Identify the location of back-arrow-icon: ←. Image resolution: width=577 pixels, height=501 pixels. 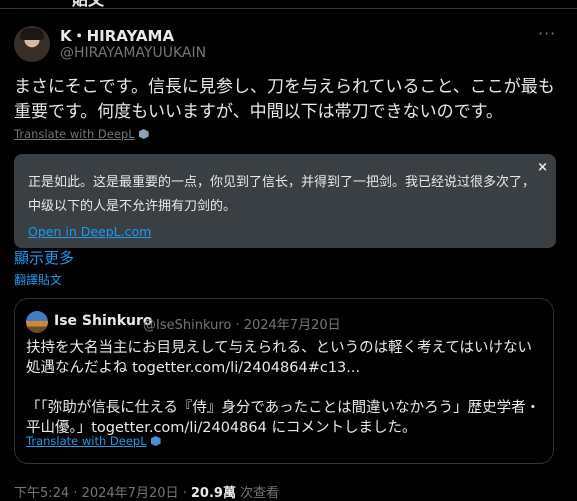
(20, 2).